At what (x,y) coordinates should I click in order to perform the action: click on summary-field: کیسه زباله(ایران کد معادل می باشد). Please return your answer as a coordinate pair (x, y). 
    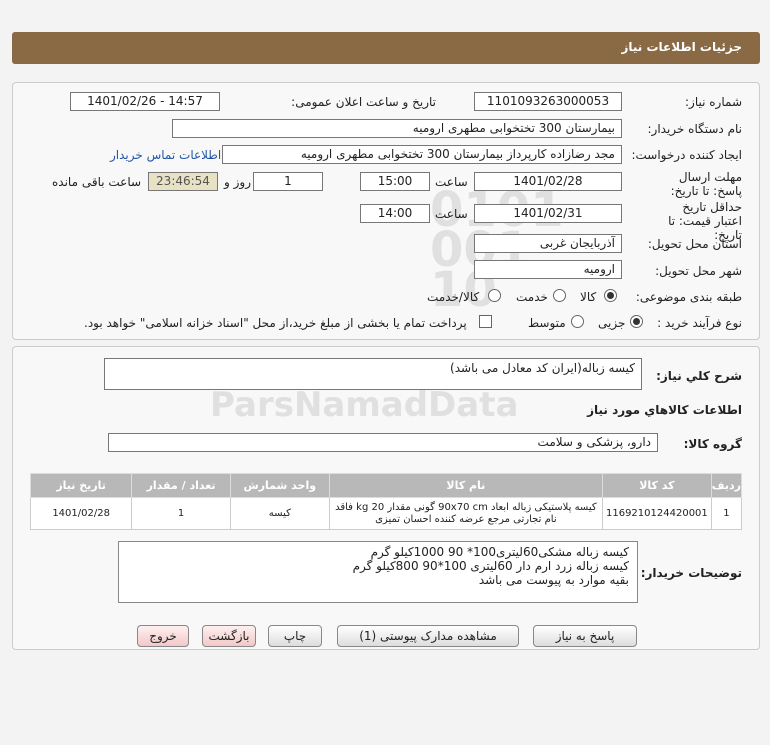
    Looking at the image, I should click on (373, 374).